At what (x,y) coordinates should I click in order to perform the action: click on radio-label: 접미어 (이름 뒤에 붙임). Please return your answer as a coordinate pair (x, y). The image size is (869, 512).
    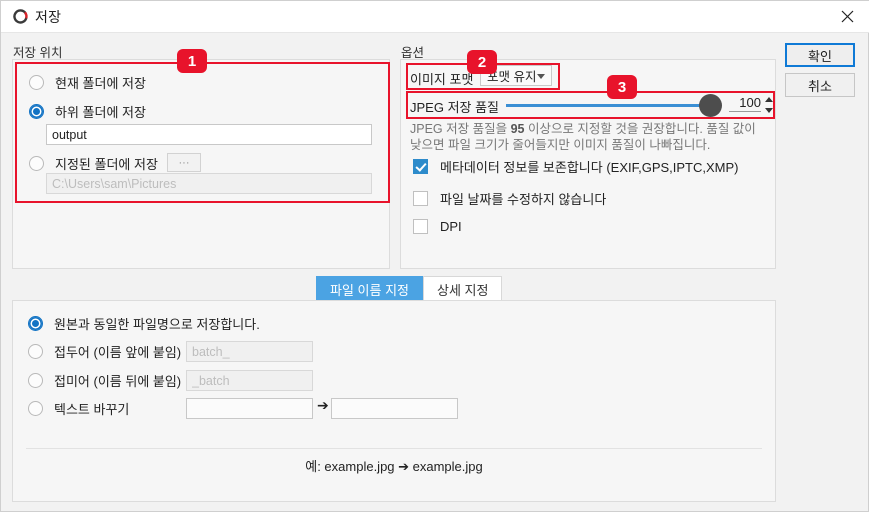
    Looking at the image, I should click on (118, 381).